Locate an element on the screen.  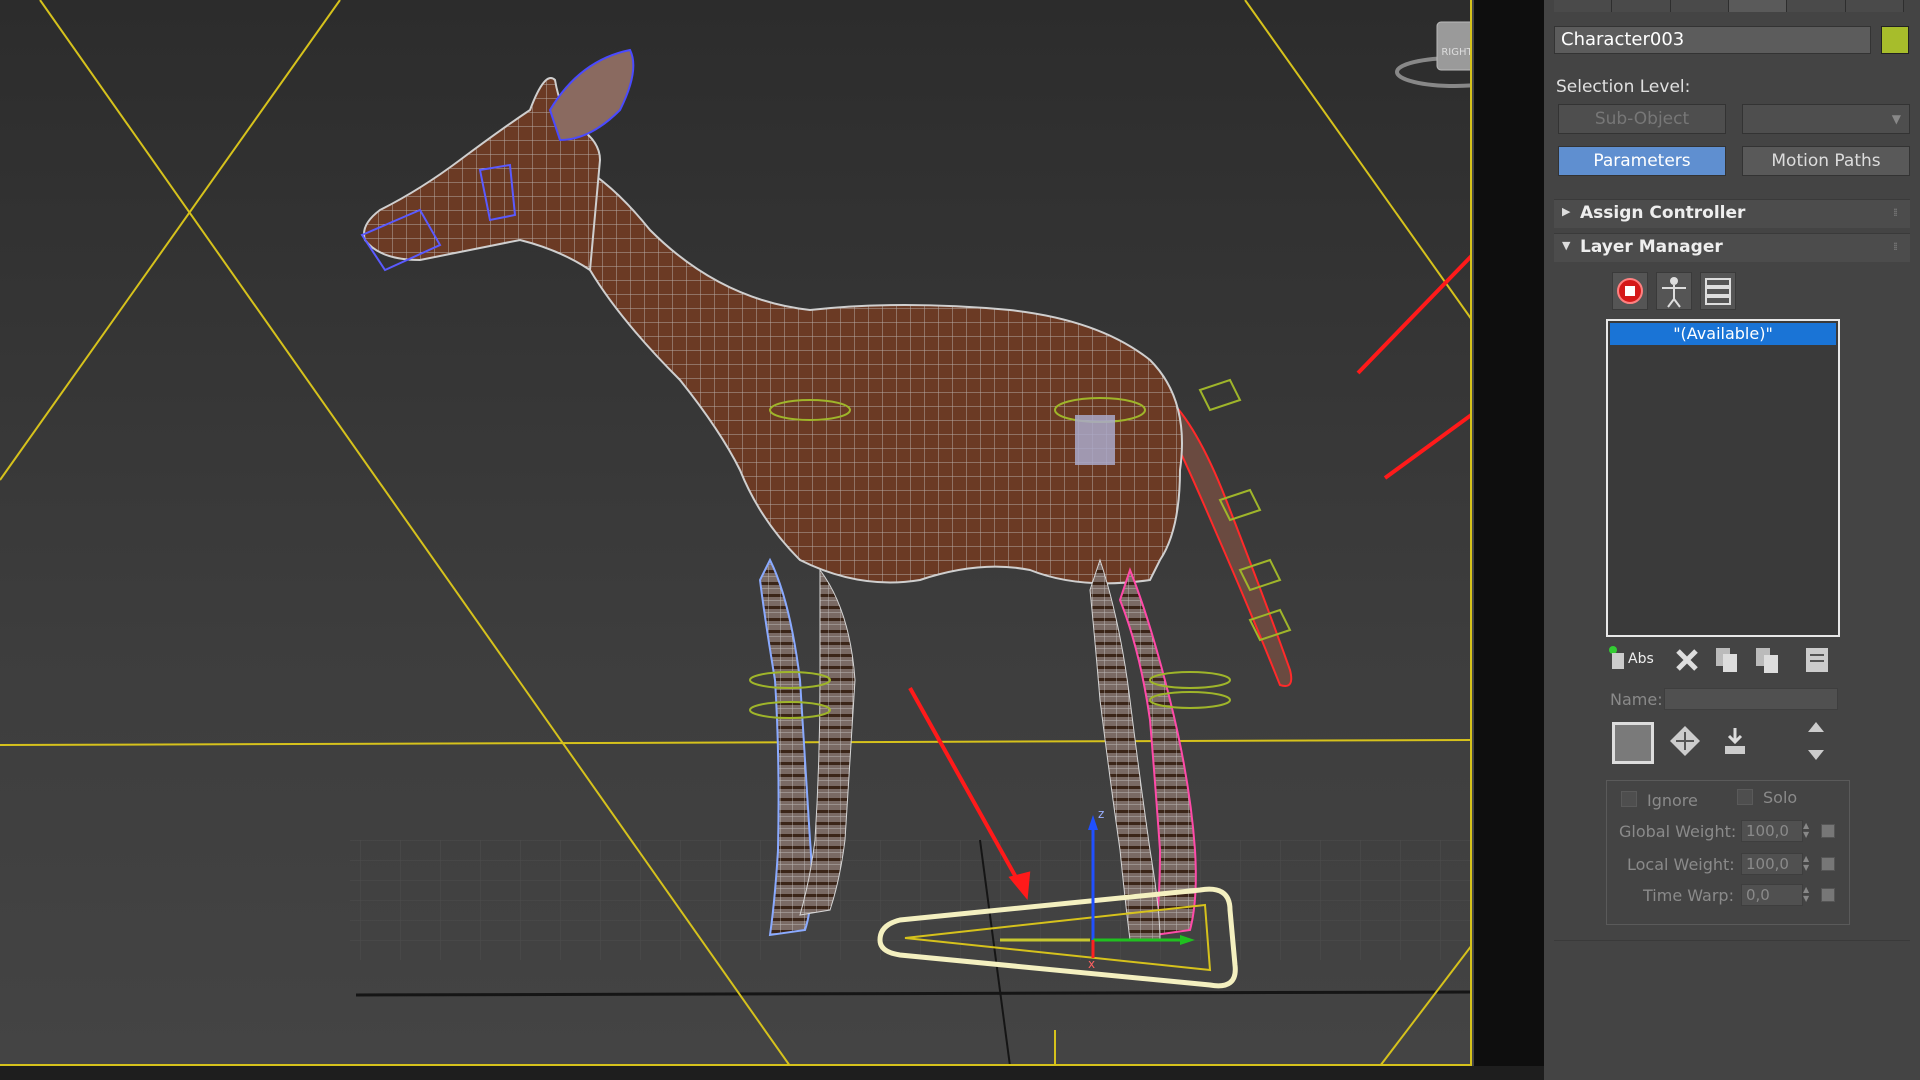
collapse-layer-icon is located at coordinates (1817, 660).